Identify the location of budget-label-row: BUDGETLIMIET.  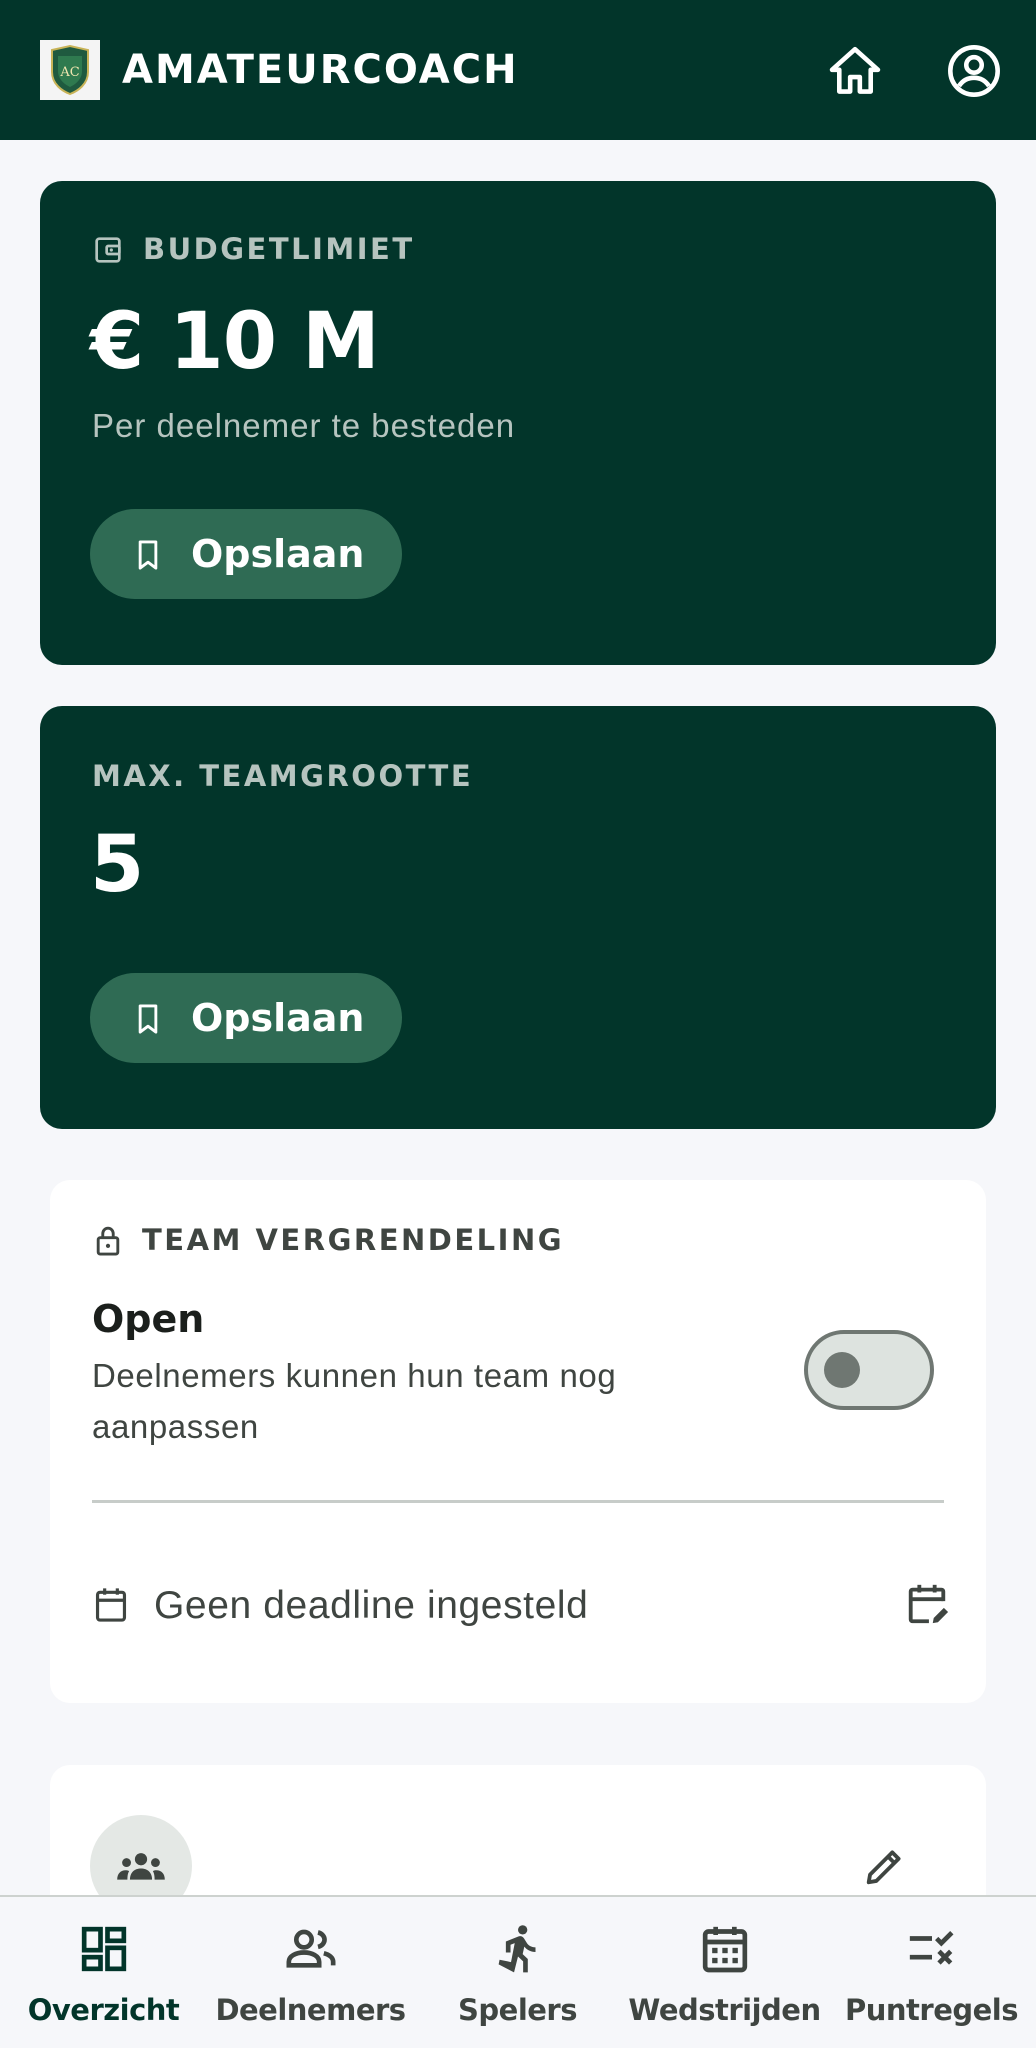
(253, 249).